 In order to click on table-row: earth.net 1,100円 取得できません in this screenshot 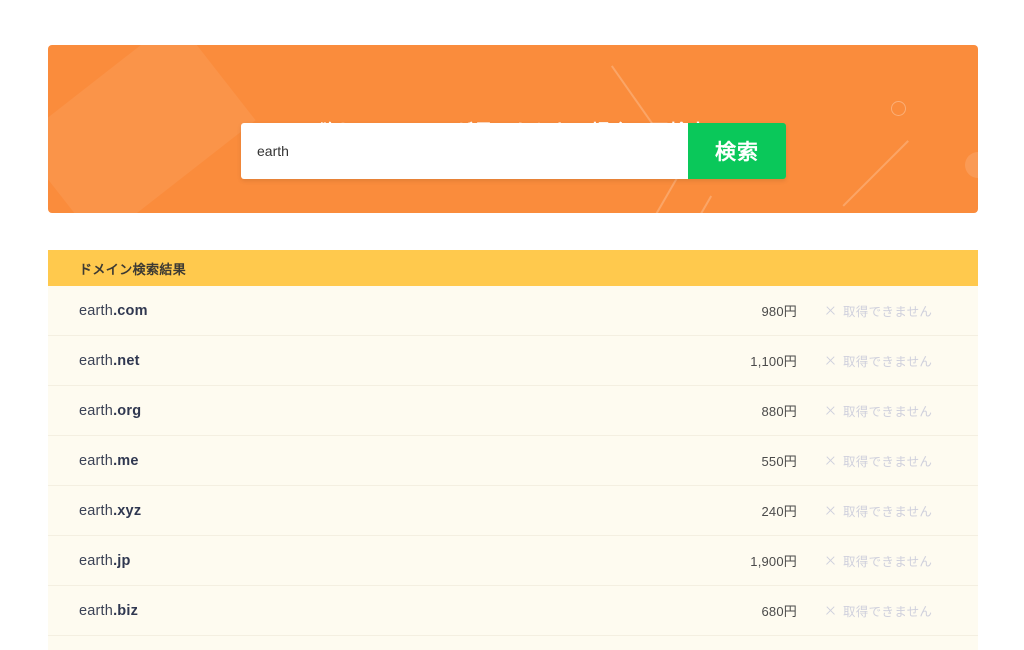, I will do `click(513, 361)`.